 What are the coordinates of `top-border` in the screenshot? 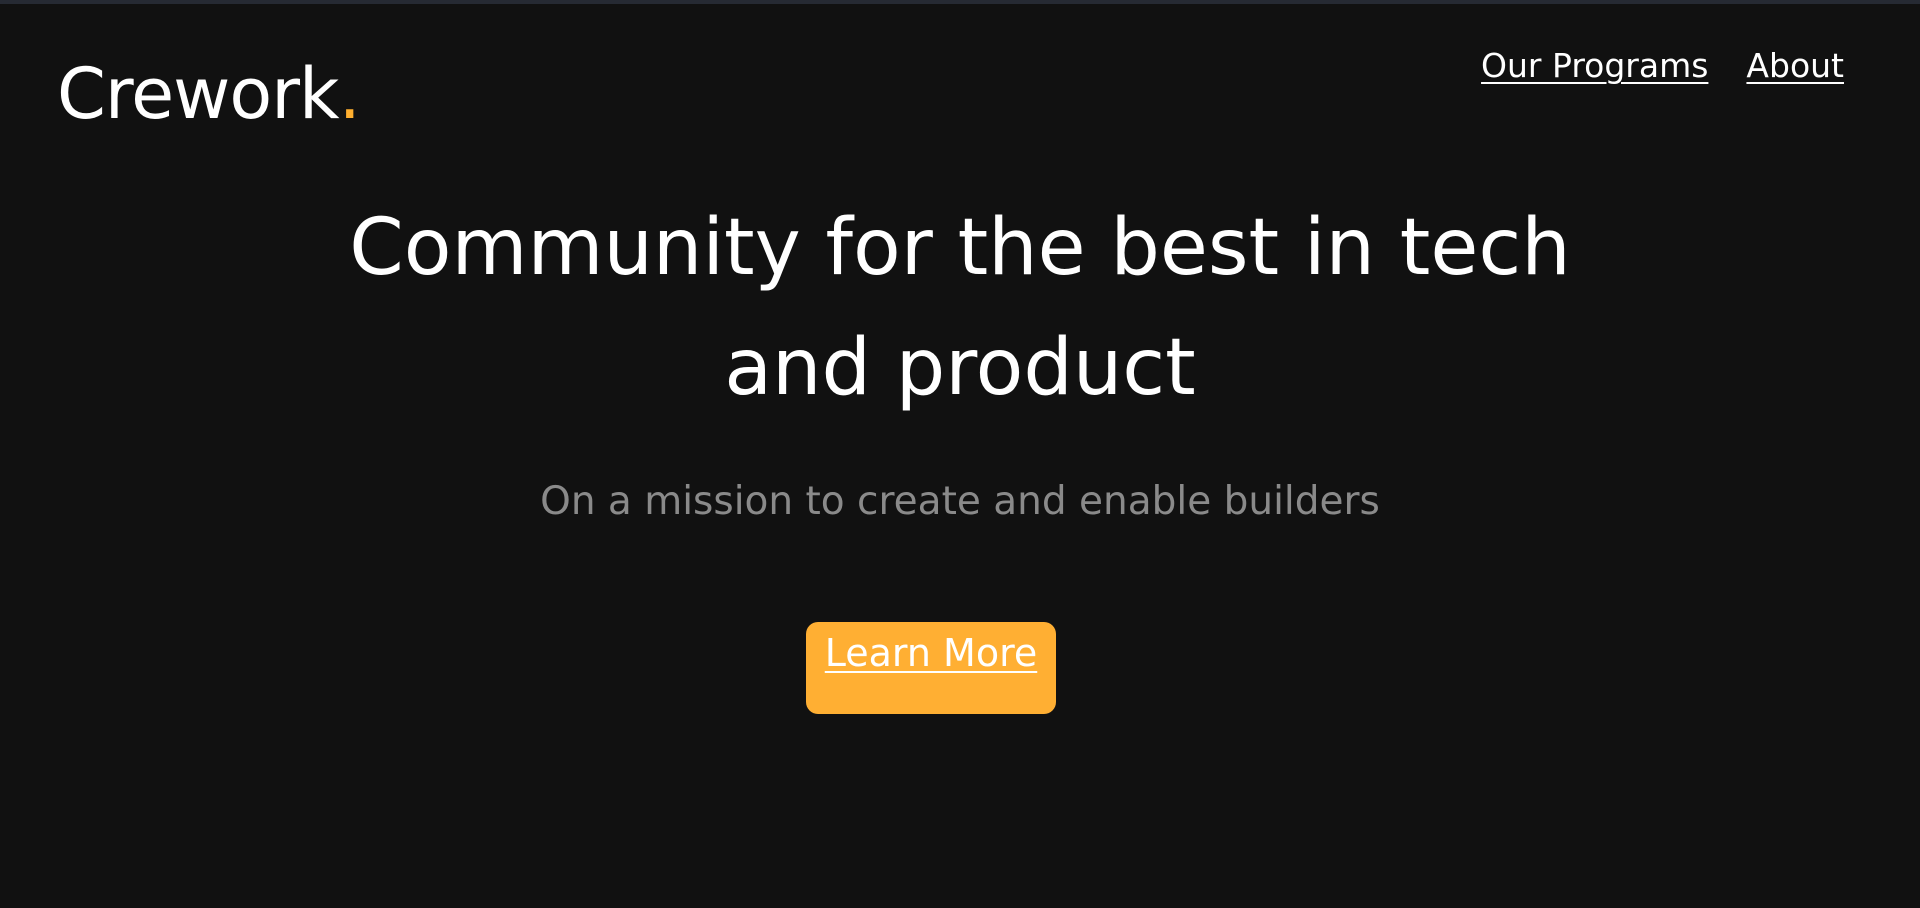 It's located at (960, 2).